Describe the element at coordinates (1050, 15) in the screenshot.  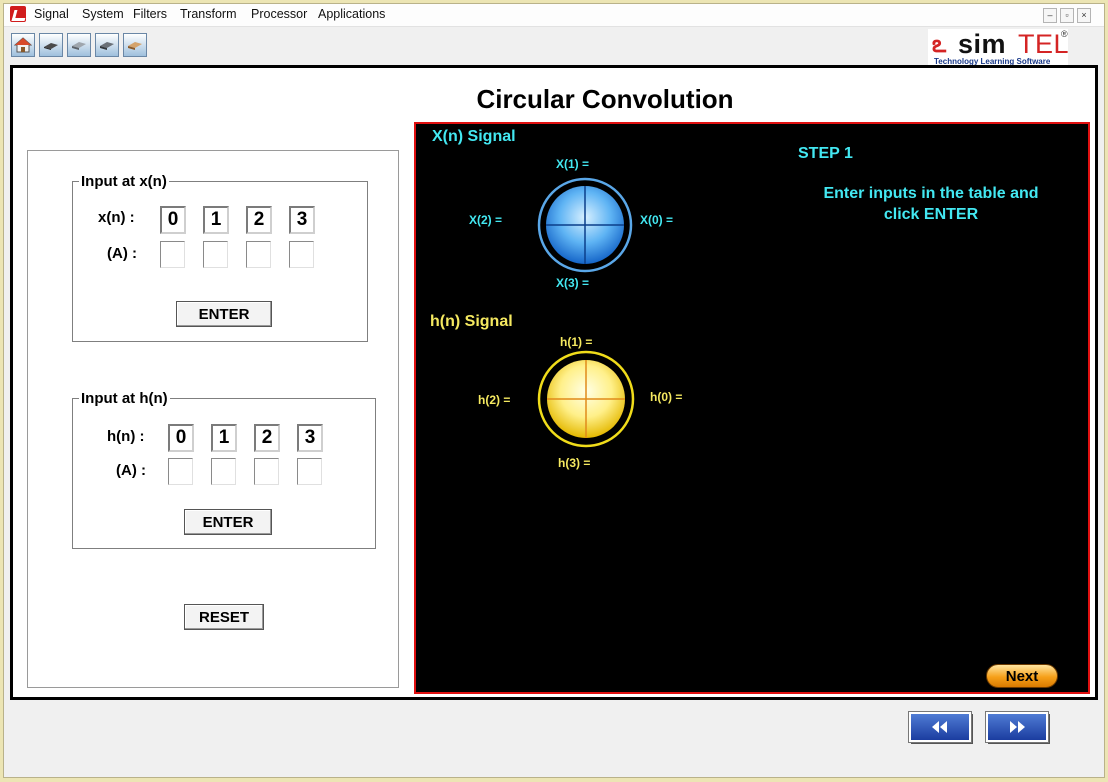
I see `minimize-button: –` at that location.